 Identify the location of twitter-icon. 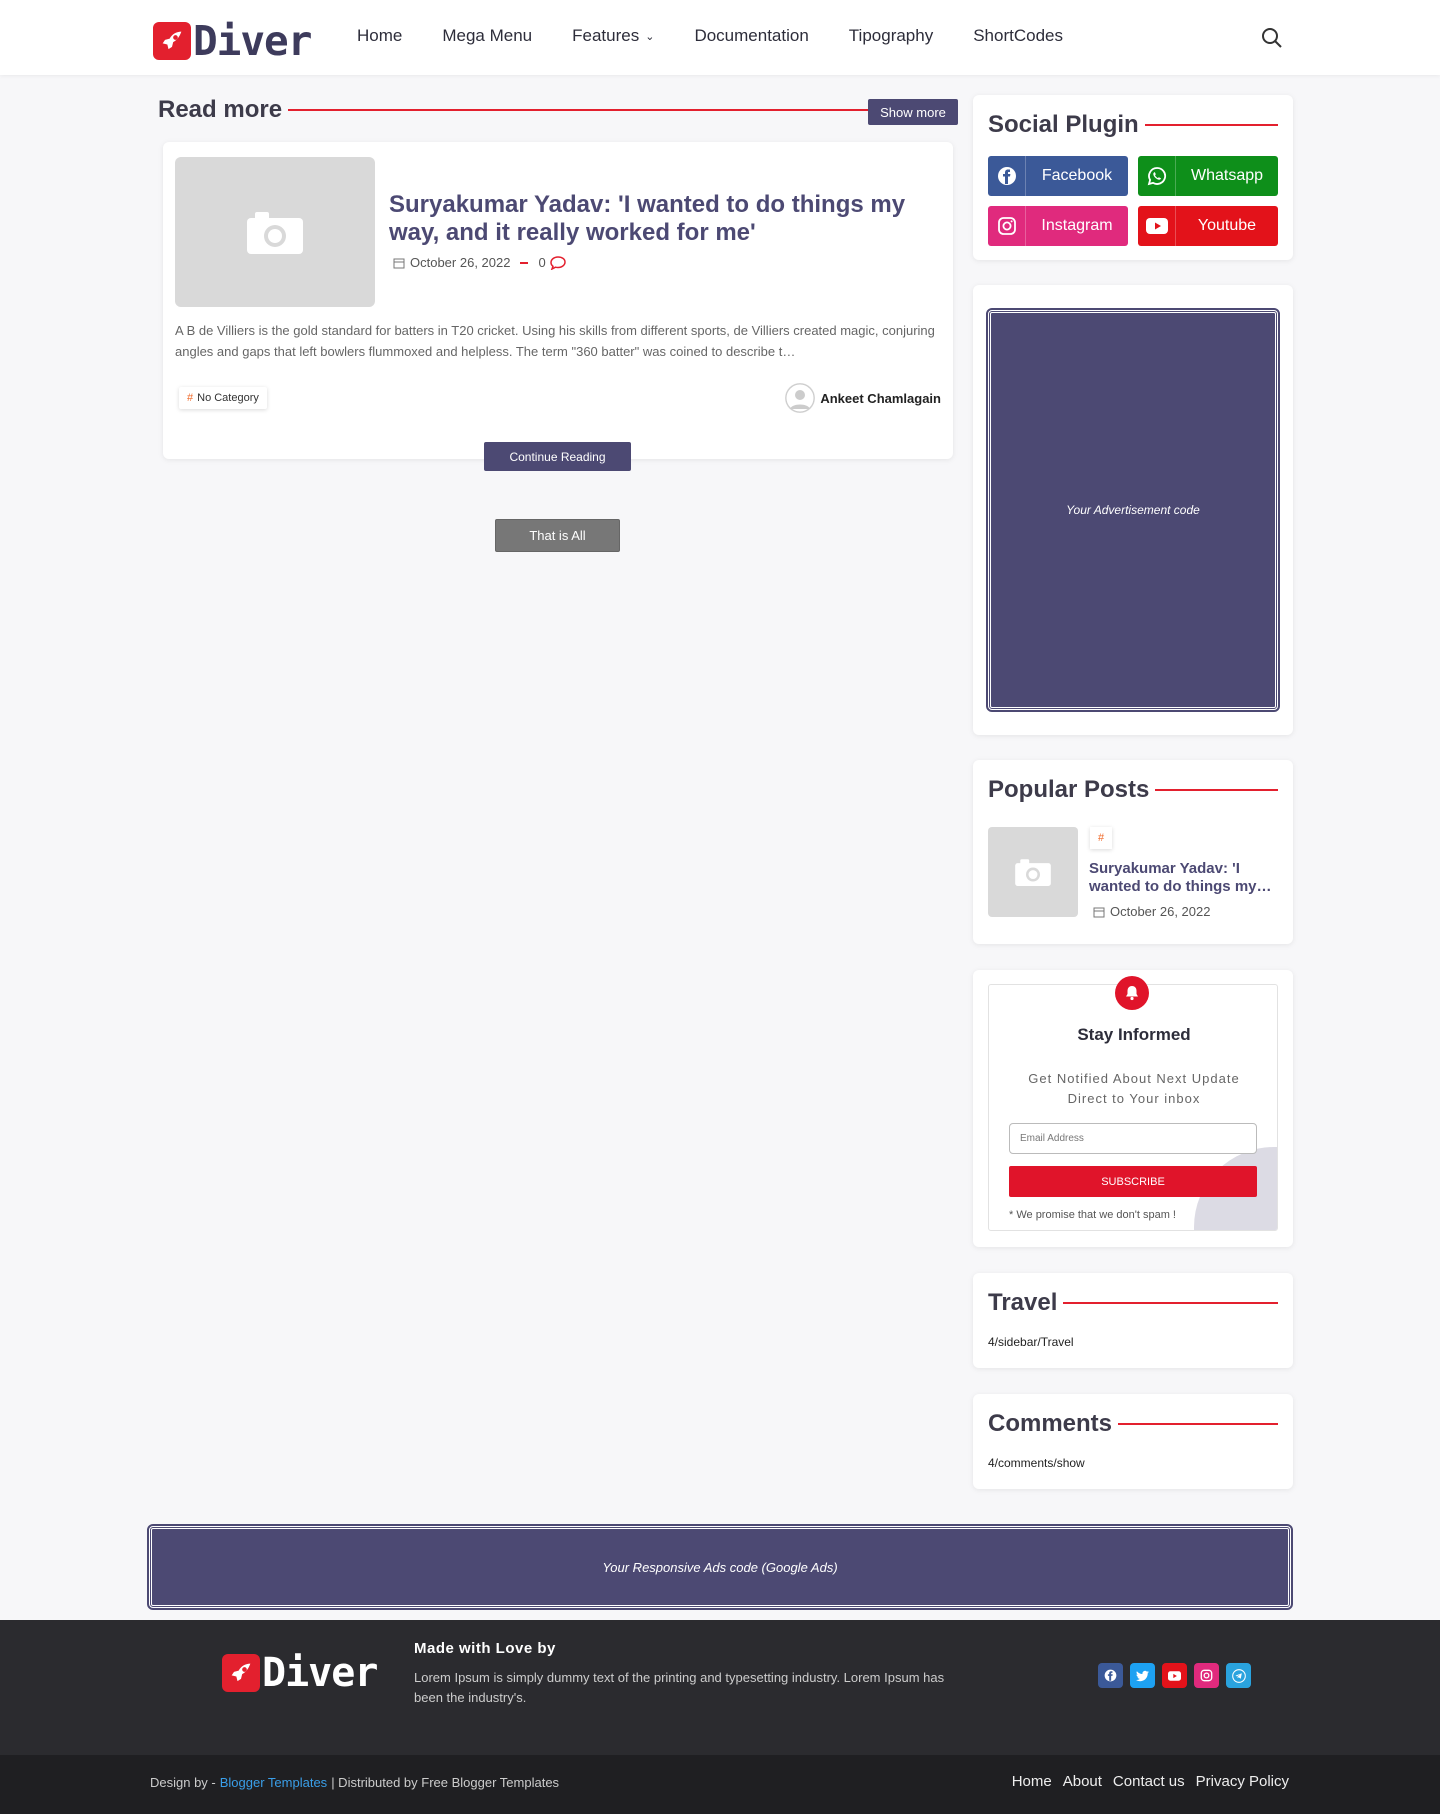
(1142, 1675).